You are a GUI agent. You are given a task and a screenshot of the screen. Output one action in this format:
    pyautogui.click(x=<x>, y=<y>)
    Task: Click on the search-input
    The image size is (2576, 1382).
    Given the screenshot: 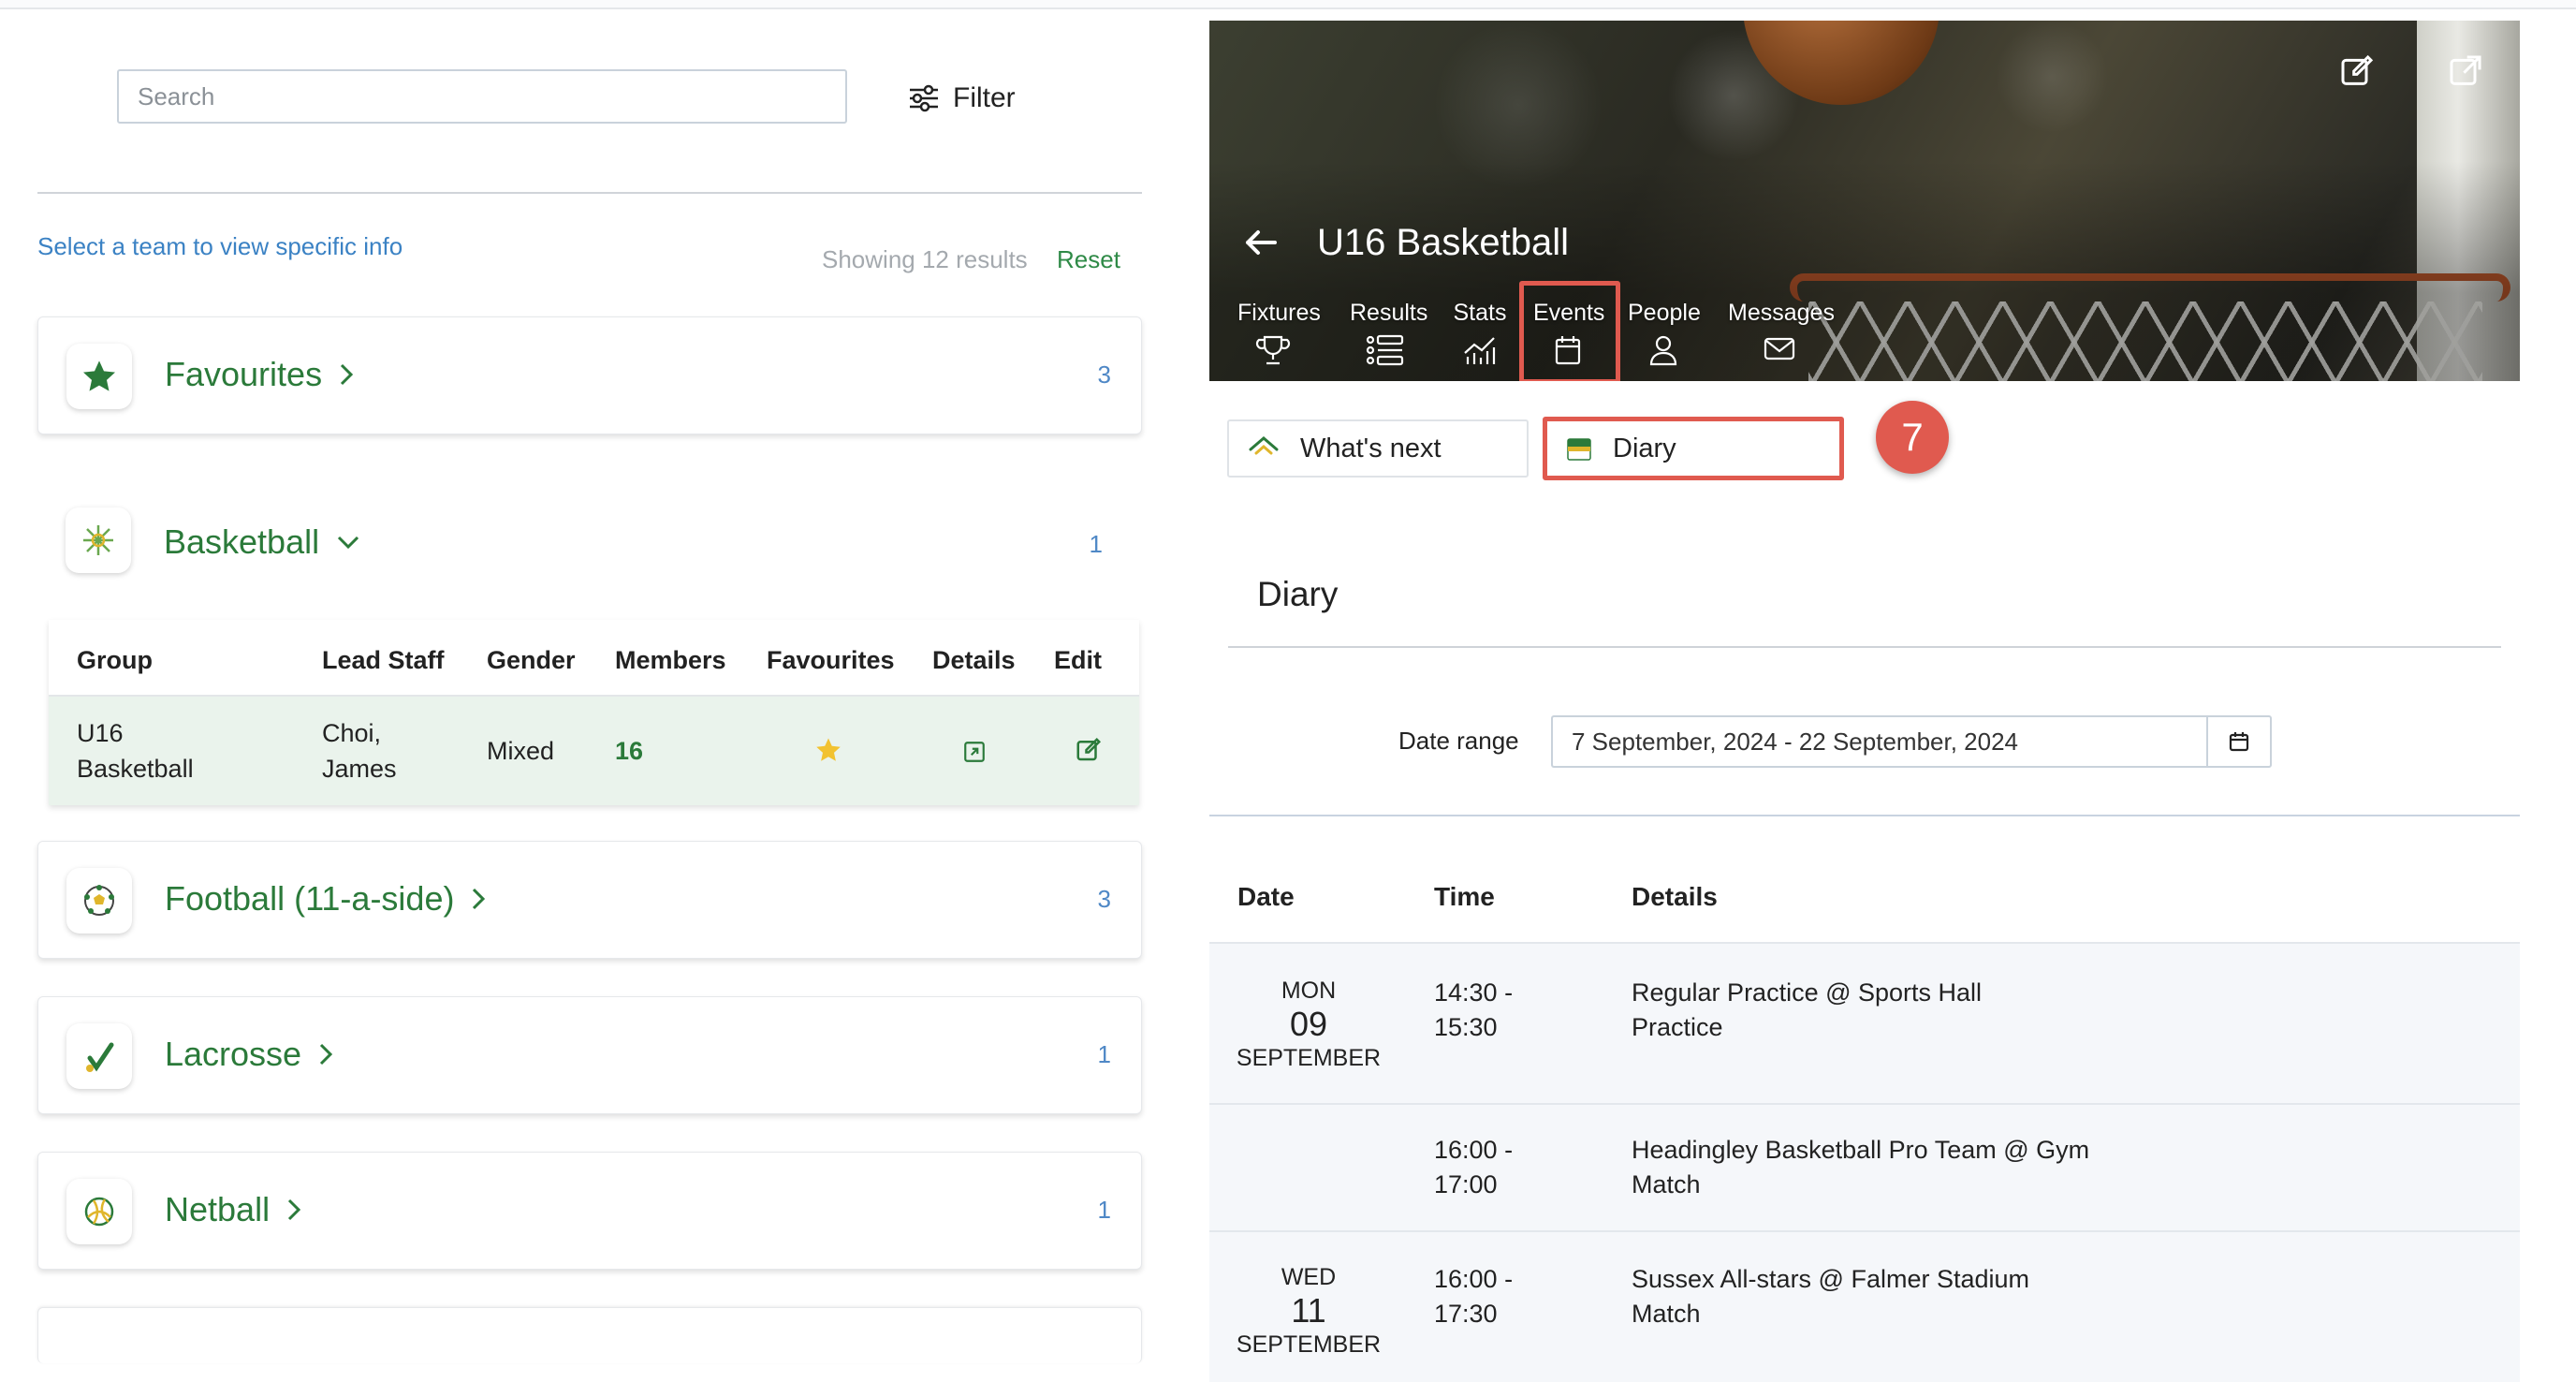 What is the action you would take?
    pyautogui.click(x=482, y=97)
    